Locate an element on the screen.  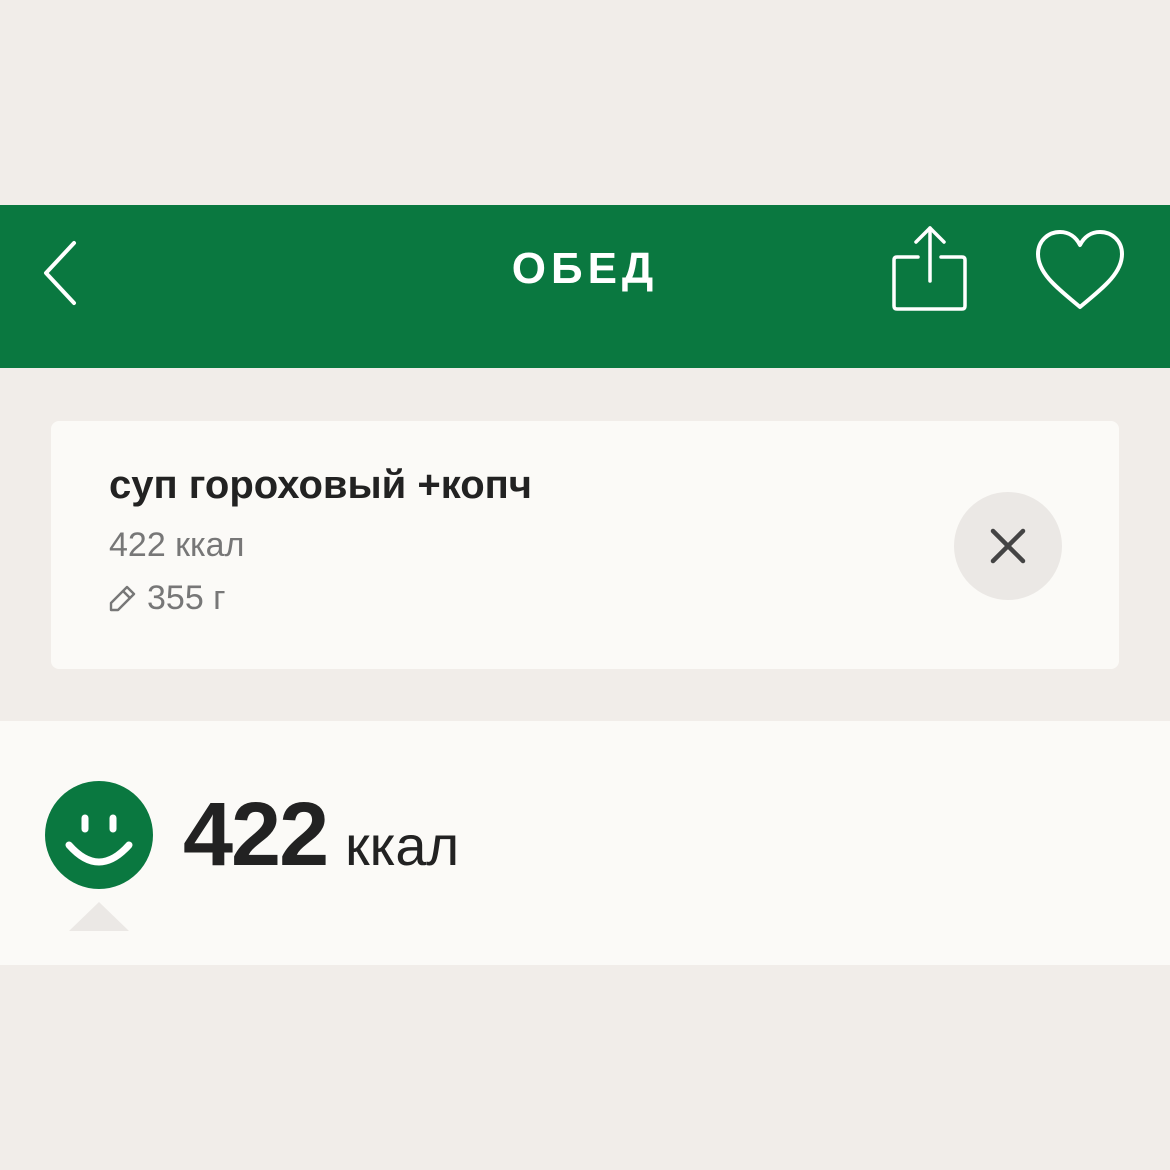
total-calories-value: 422 is located at coordinates (256, 835).